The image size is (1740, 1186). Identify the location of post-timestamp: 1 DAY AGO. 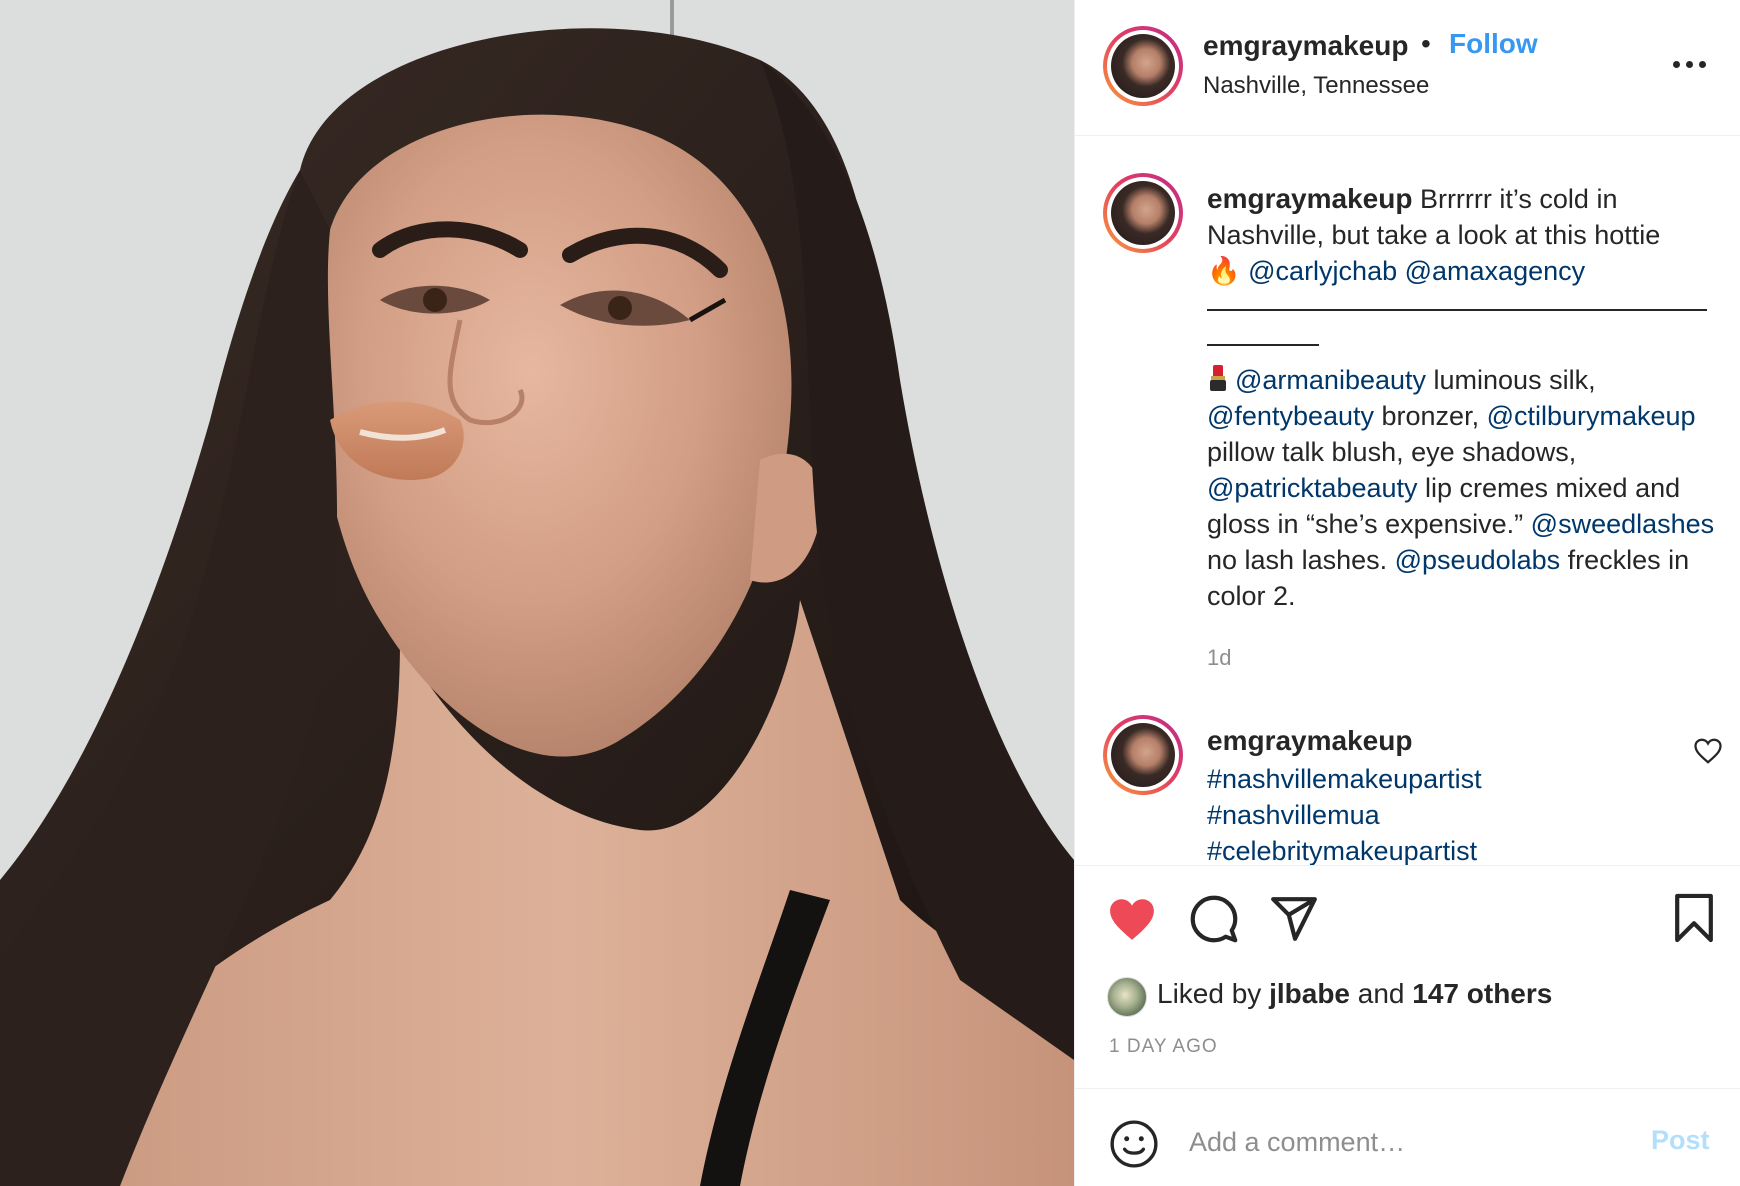
(1163, 1047).